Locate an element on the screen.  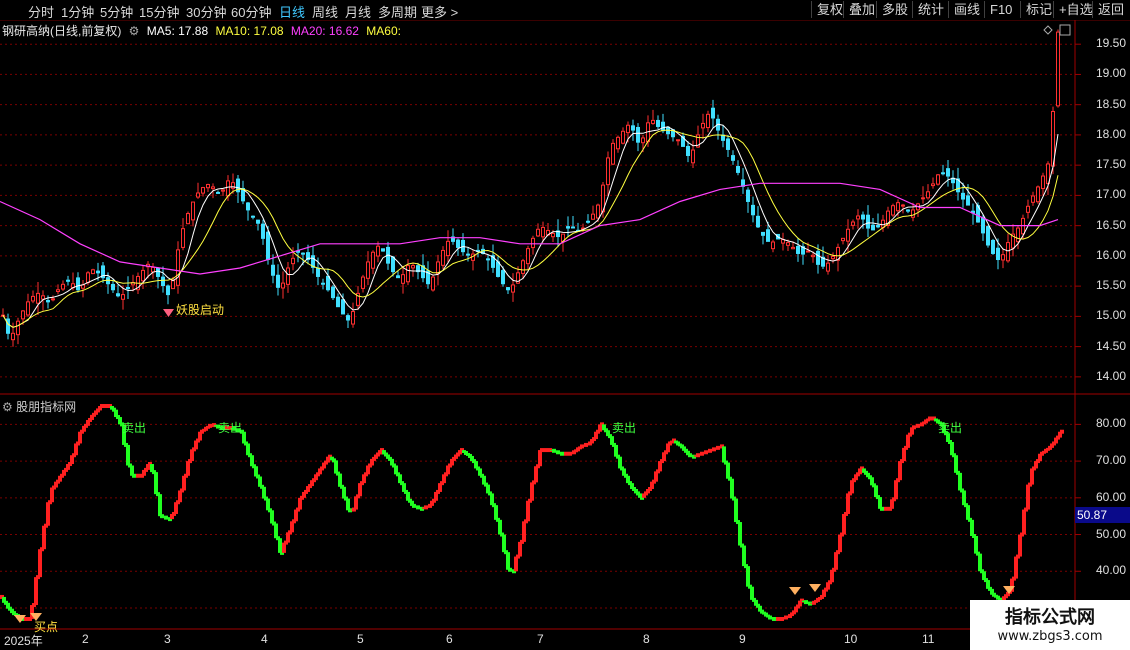
date-label: 4 is located at coordinates (264, 639).